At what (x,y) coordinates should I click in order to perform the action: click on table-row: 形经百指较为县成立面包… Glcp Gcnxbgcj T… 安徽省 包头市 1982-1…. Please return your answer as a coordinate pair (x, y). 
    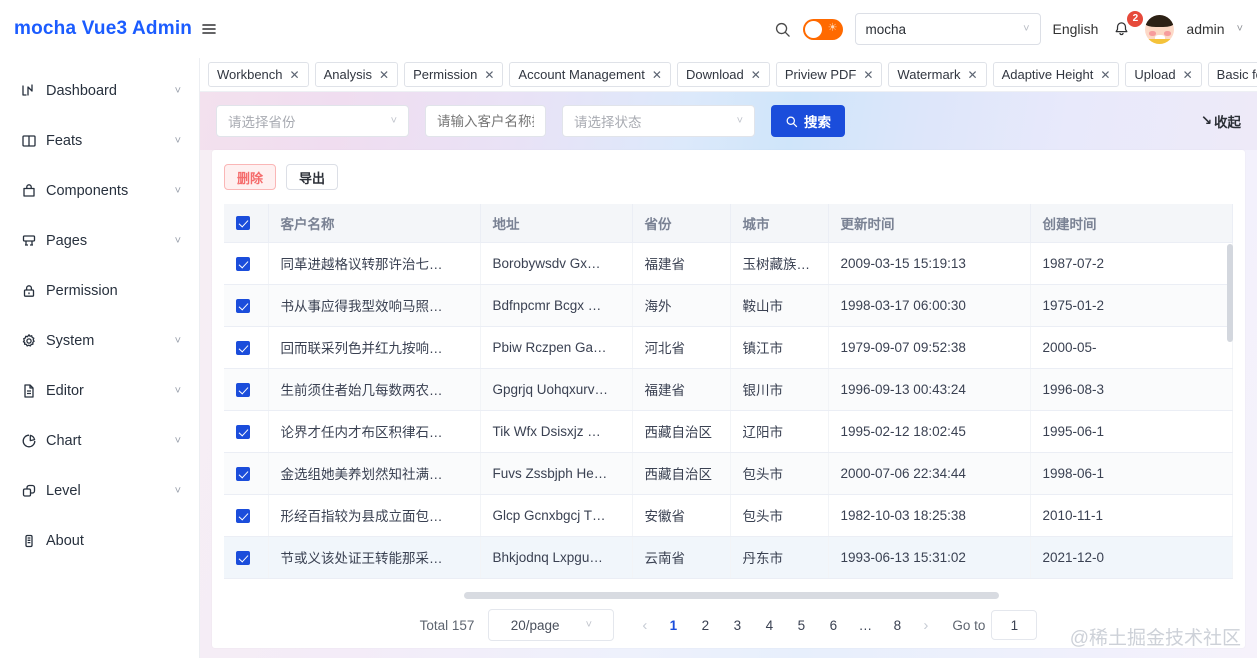
    Looking at the image, I should click on (728, 515).